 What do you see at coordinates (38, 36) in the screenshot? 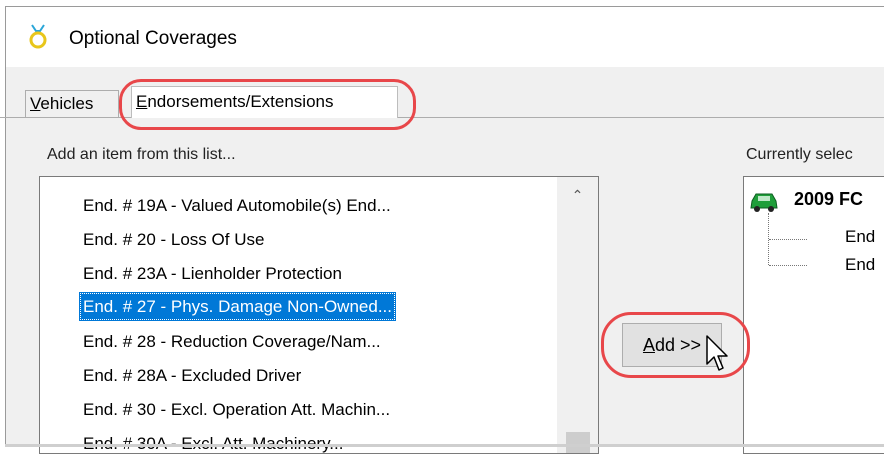
I see `ring-icon` at bounding box center [38, 36].